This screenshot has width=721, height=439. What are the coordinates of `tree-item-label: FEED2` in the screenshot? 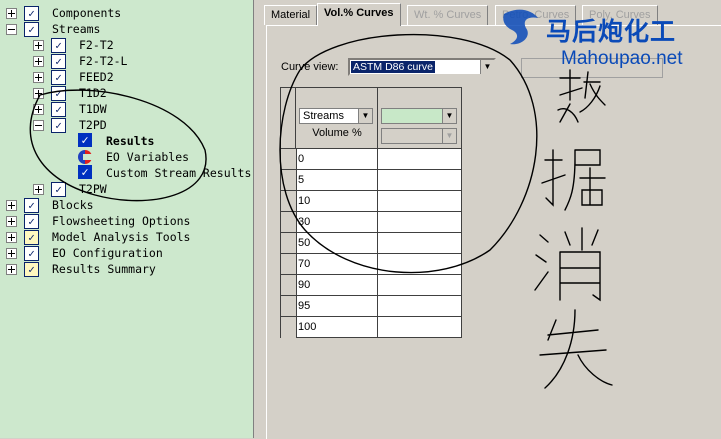 It's located at (96, 77).